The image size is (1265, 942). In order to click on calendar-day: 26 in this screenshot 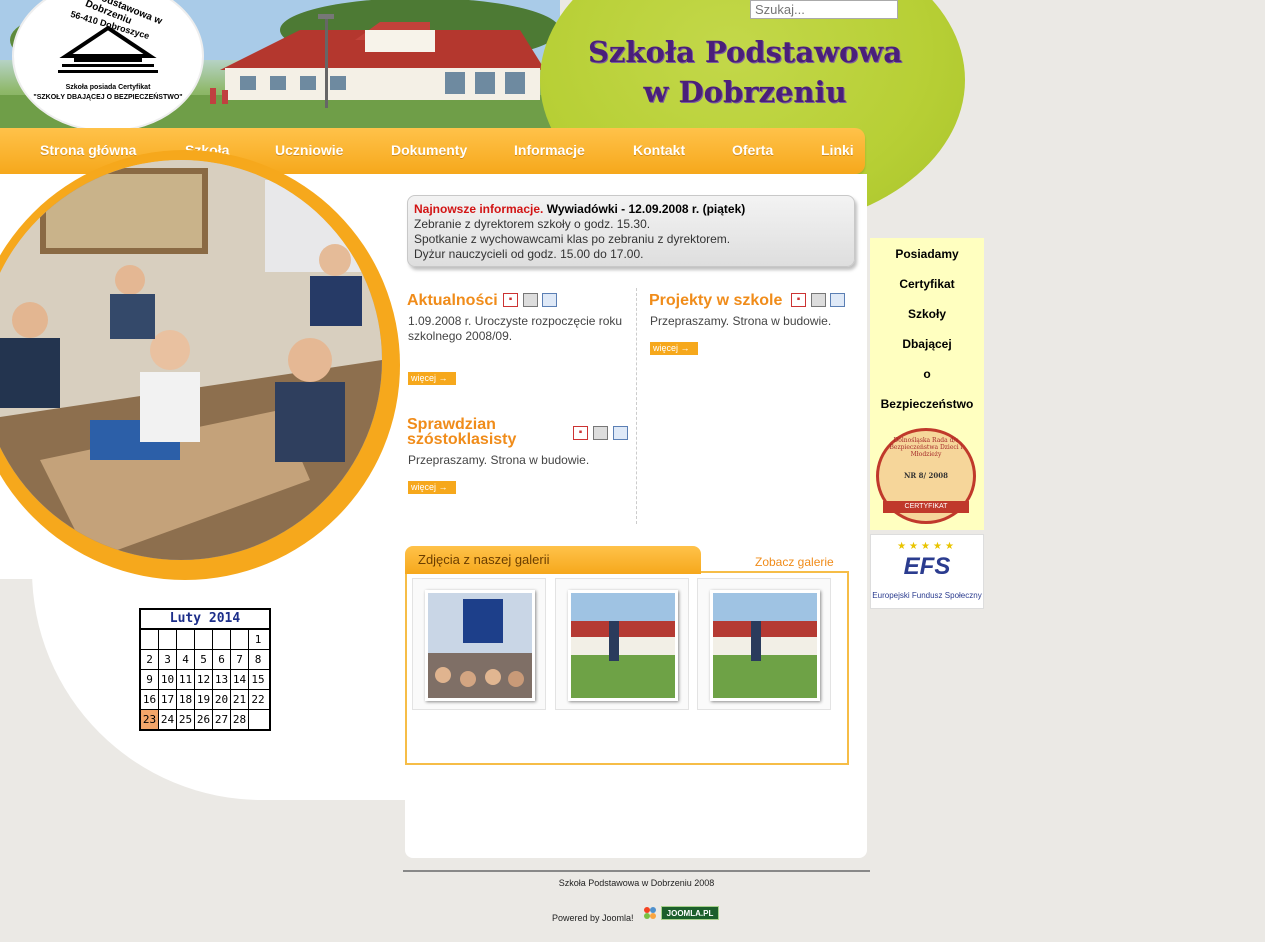, I will do `click(204, 719)`.